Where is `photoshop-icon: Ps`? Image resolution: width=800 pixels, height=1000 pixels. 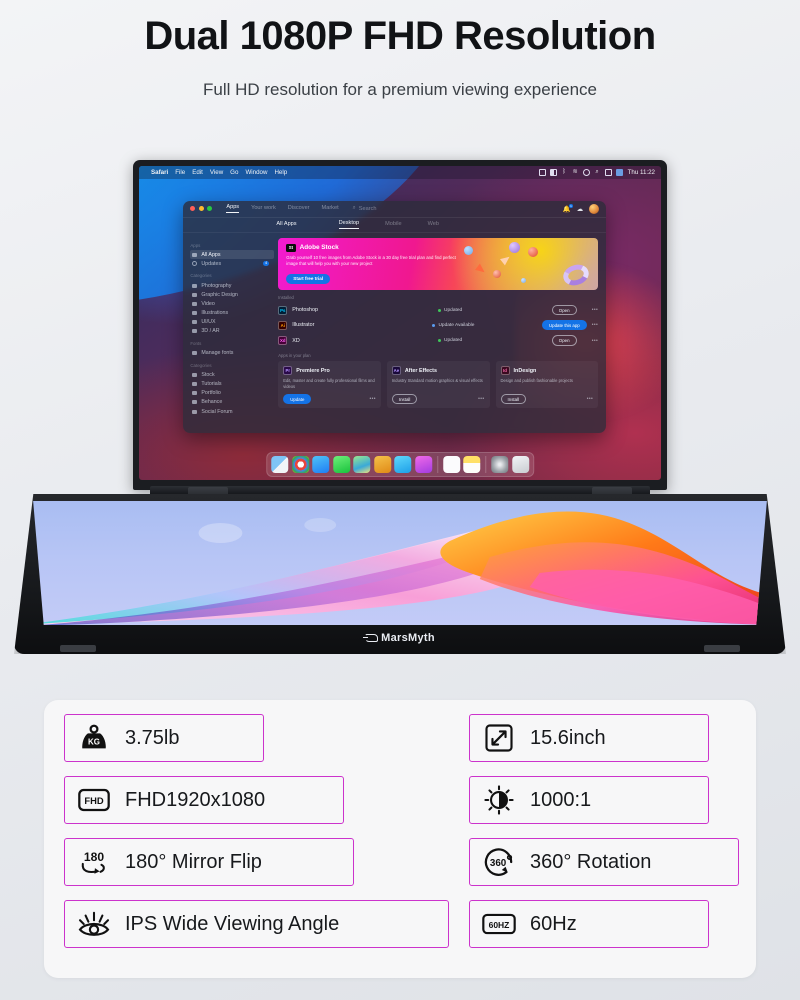
photoshop-icon: Ps is located at coordinates (283, 310).